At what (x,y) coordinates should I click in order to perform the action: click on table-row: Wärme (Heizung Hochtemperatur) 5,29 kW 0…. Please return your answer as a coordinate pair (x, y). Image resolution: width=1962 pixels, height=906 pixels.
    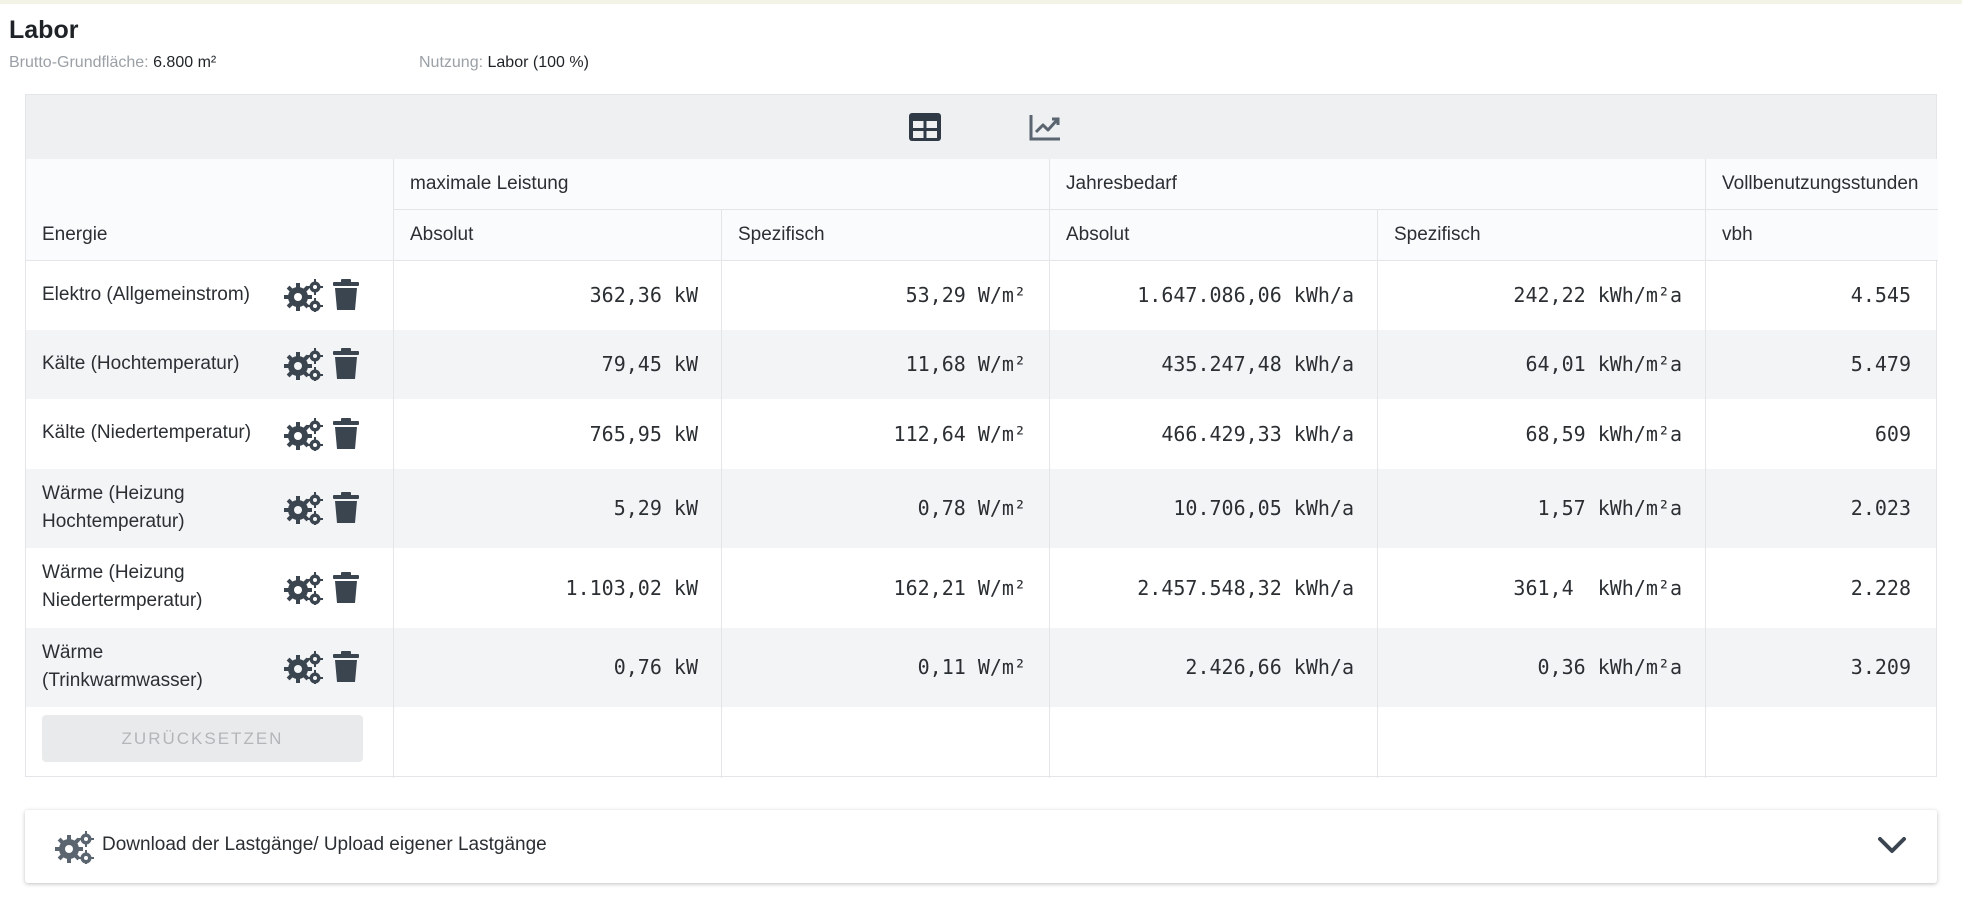
    Looking at the image, I should click on (981, 508).